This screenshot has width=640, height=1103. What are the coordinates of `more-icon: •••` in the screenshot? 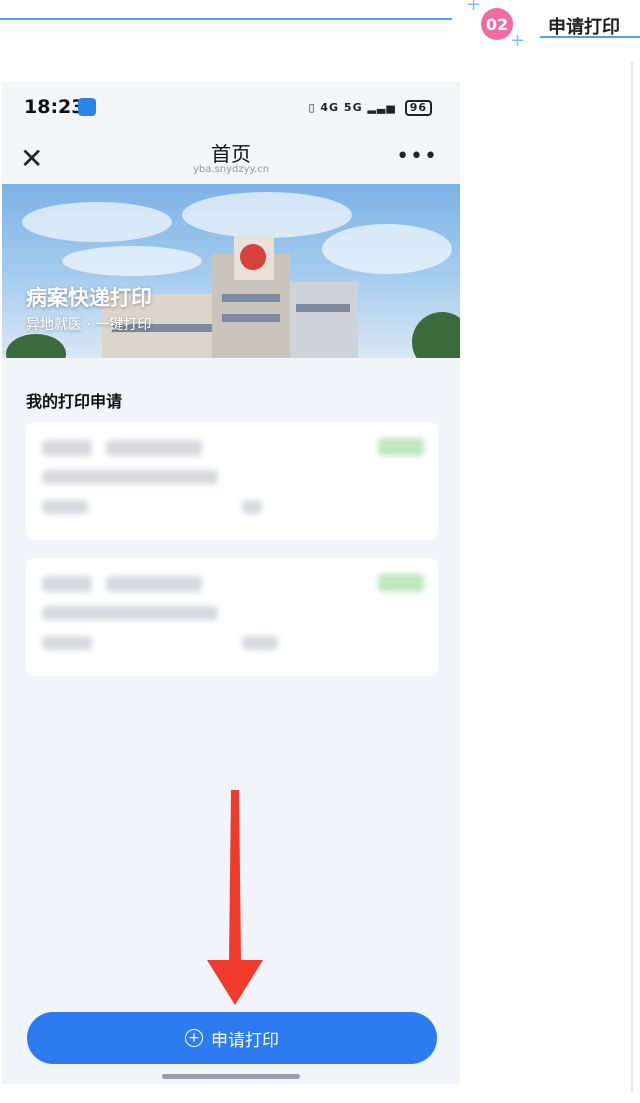 It's located at (417, 156).